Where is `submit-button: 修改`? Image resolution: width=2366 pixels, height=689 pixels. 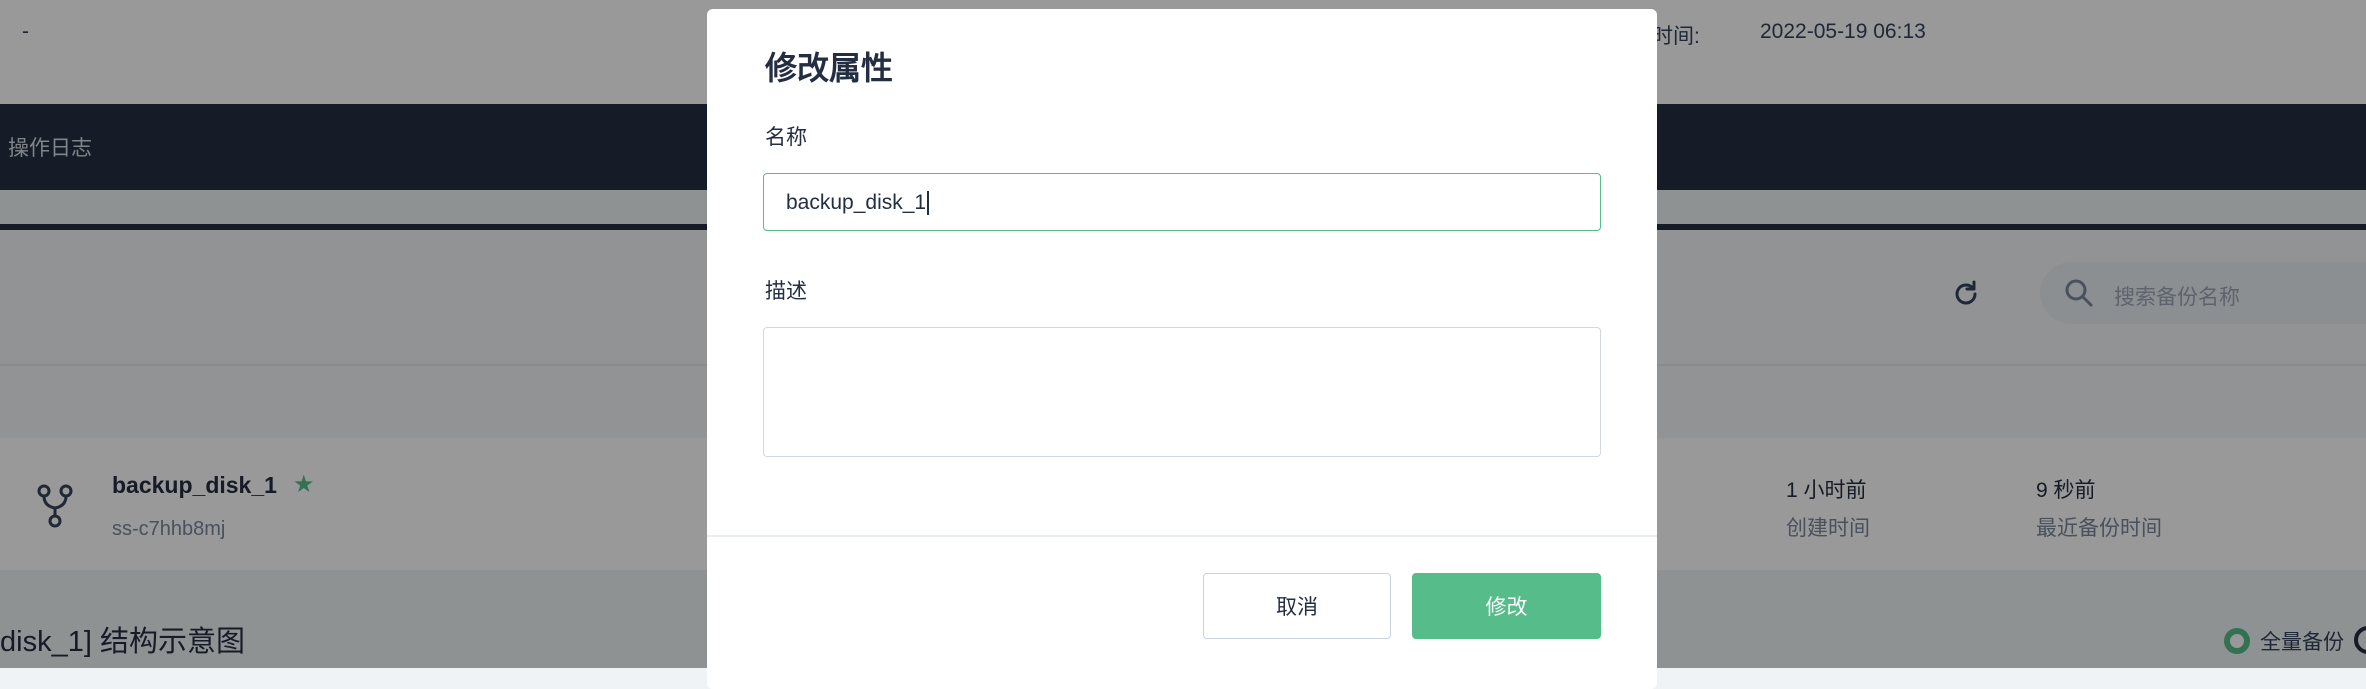 submit-button: 修改 is located at coordinates (1506, 606).